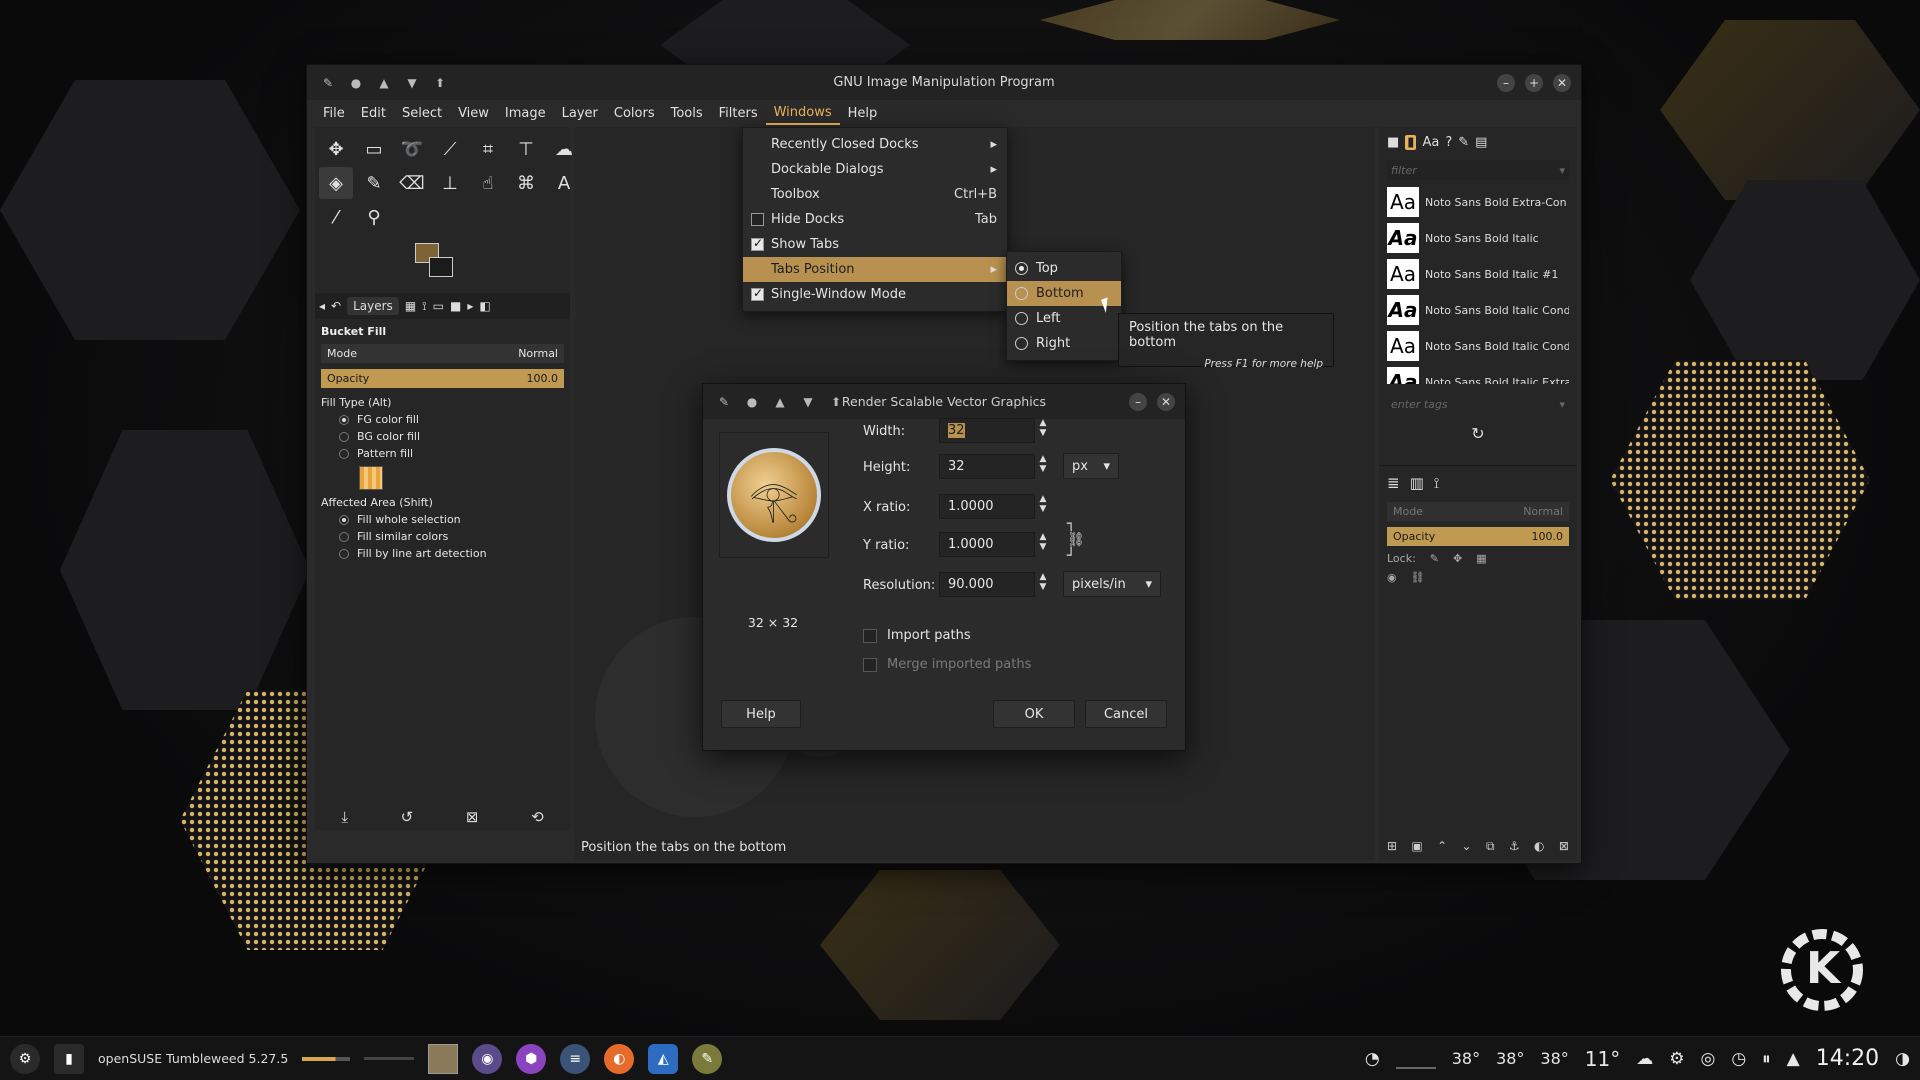  I want to click on chevron-up-icon: ▲, so click(1793, 1059).